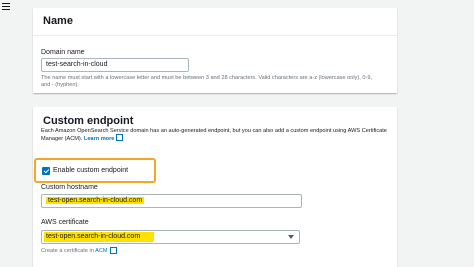 This screenshot has height=267, width=474. Describe the element at coordinates (113, 250) in the screenshot. I see `acm-external-link-icon` at that location.